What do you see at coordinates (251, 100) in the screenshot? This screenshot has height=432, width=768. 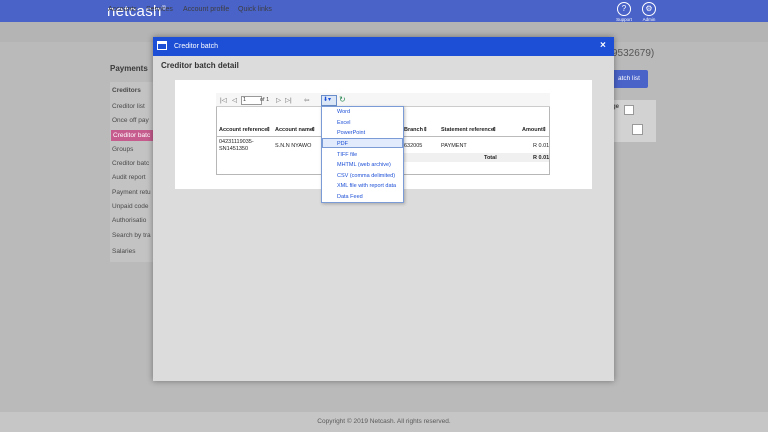 I see `page-number-input: 1` at bounding box center [251, 100].